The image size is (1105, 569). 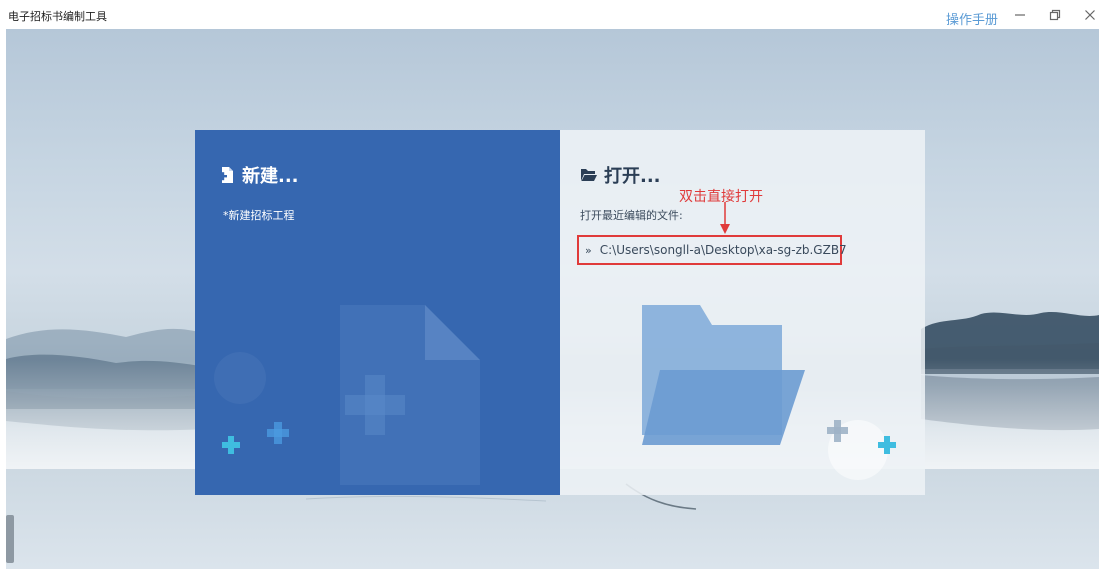 What do you see at coordinates (57, 16) in the screenshot?
I see `app-title: 电子招标书编制工具` at bounding box center [57, 16].